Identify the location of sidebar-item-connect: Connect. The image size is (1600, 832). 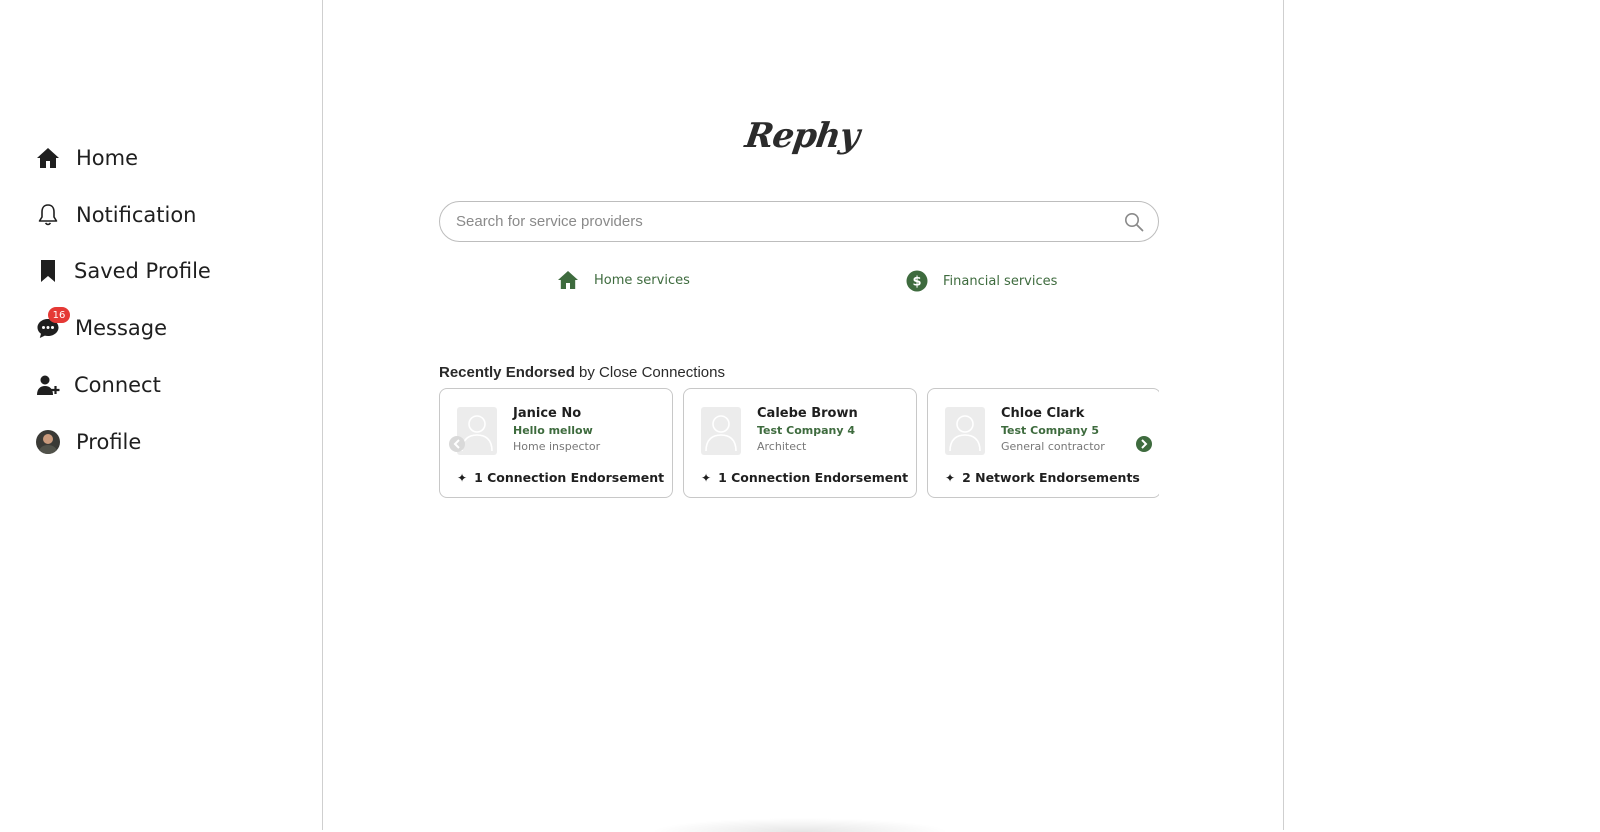
(98, 385).